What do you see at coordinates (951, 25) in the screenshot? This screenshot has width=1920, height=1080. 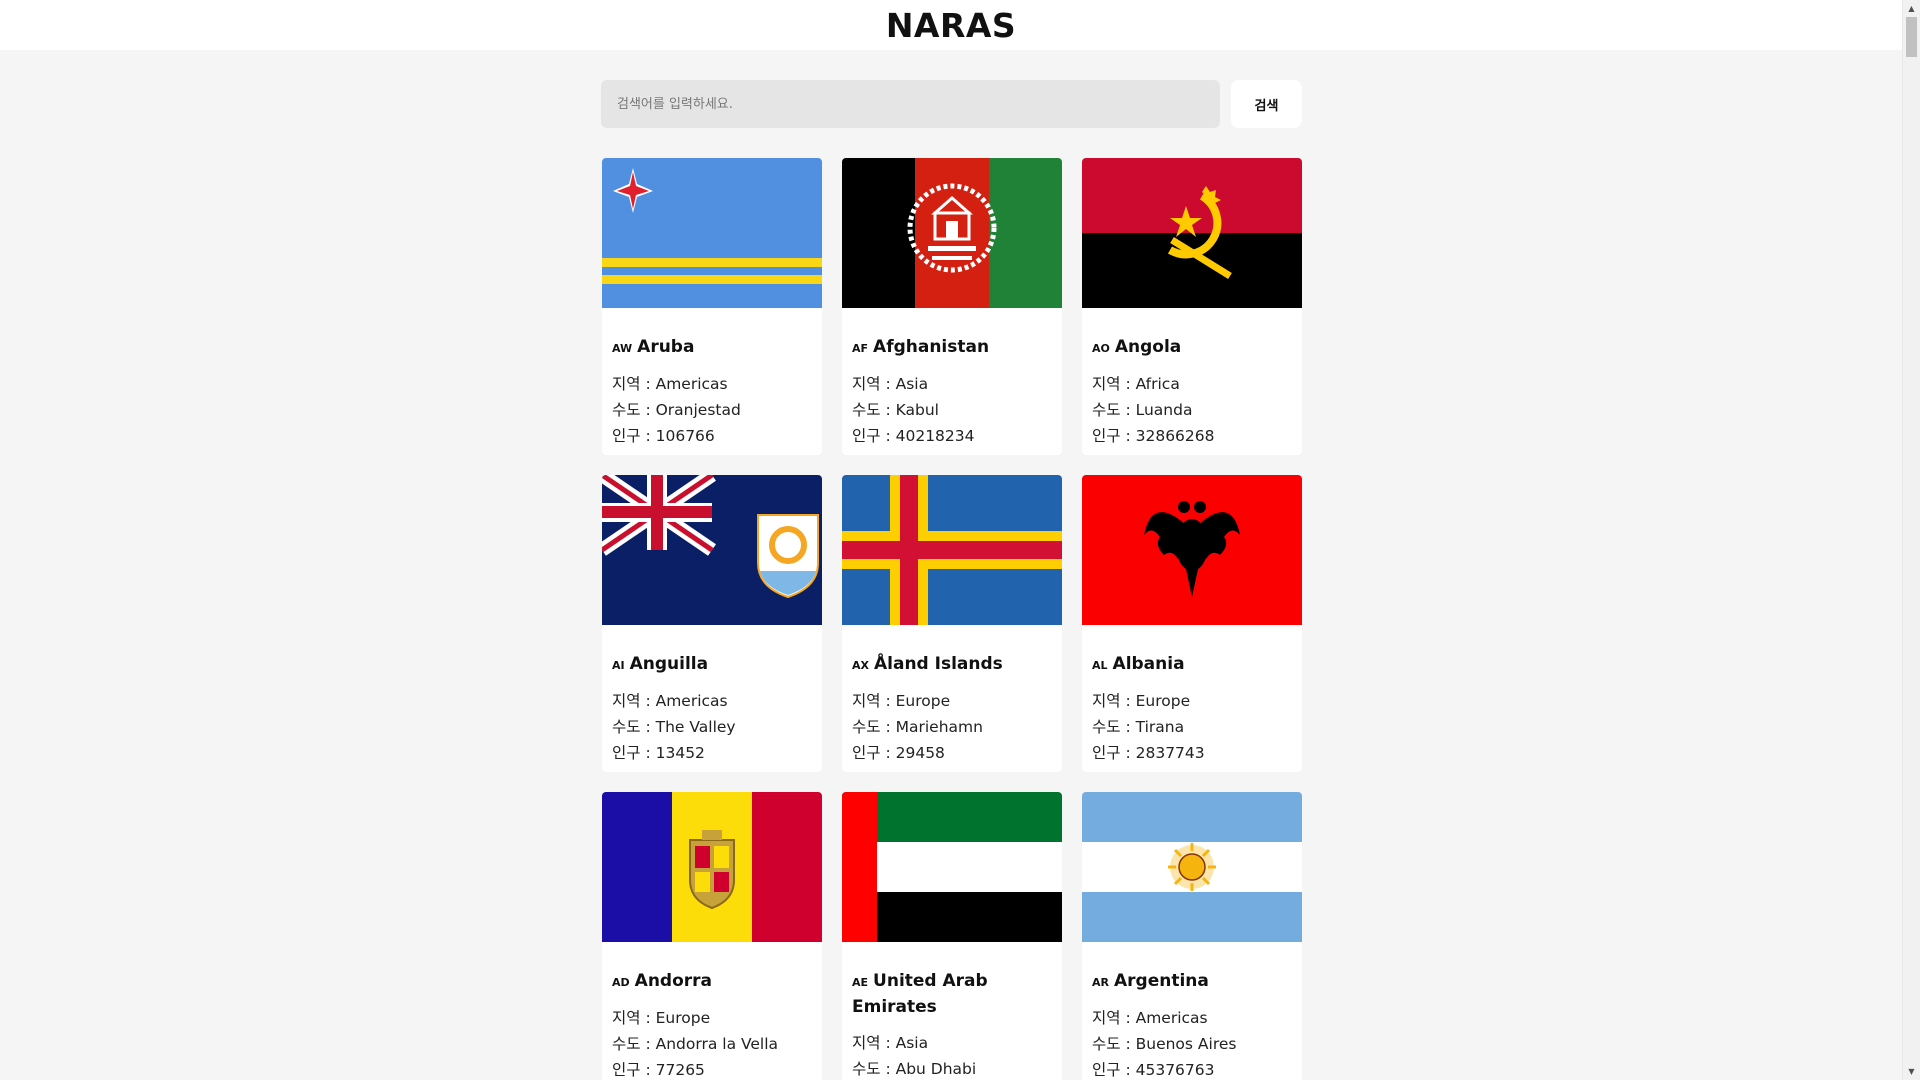 I see `app-title: NARAS` at bounding box center [951, 25].